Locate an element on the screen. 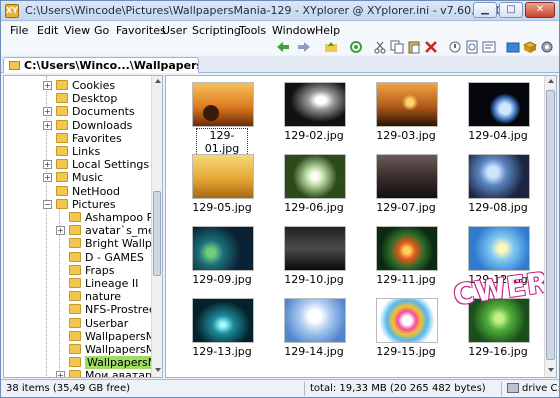 This screenshot has height=398, width=560. menu-scripting: Scripting is located at coordinates (216, 30).